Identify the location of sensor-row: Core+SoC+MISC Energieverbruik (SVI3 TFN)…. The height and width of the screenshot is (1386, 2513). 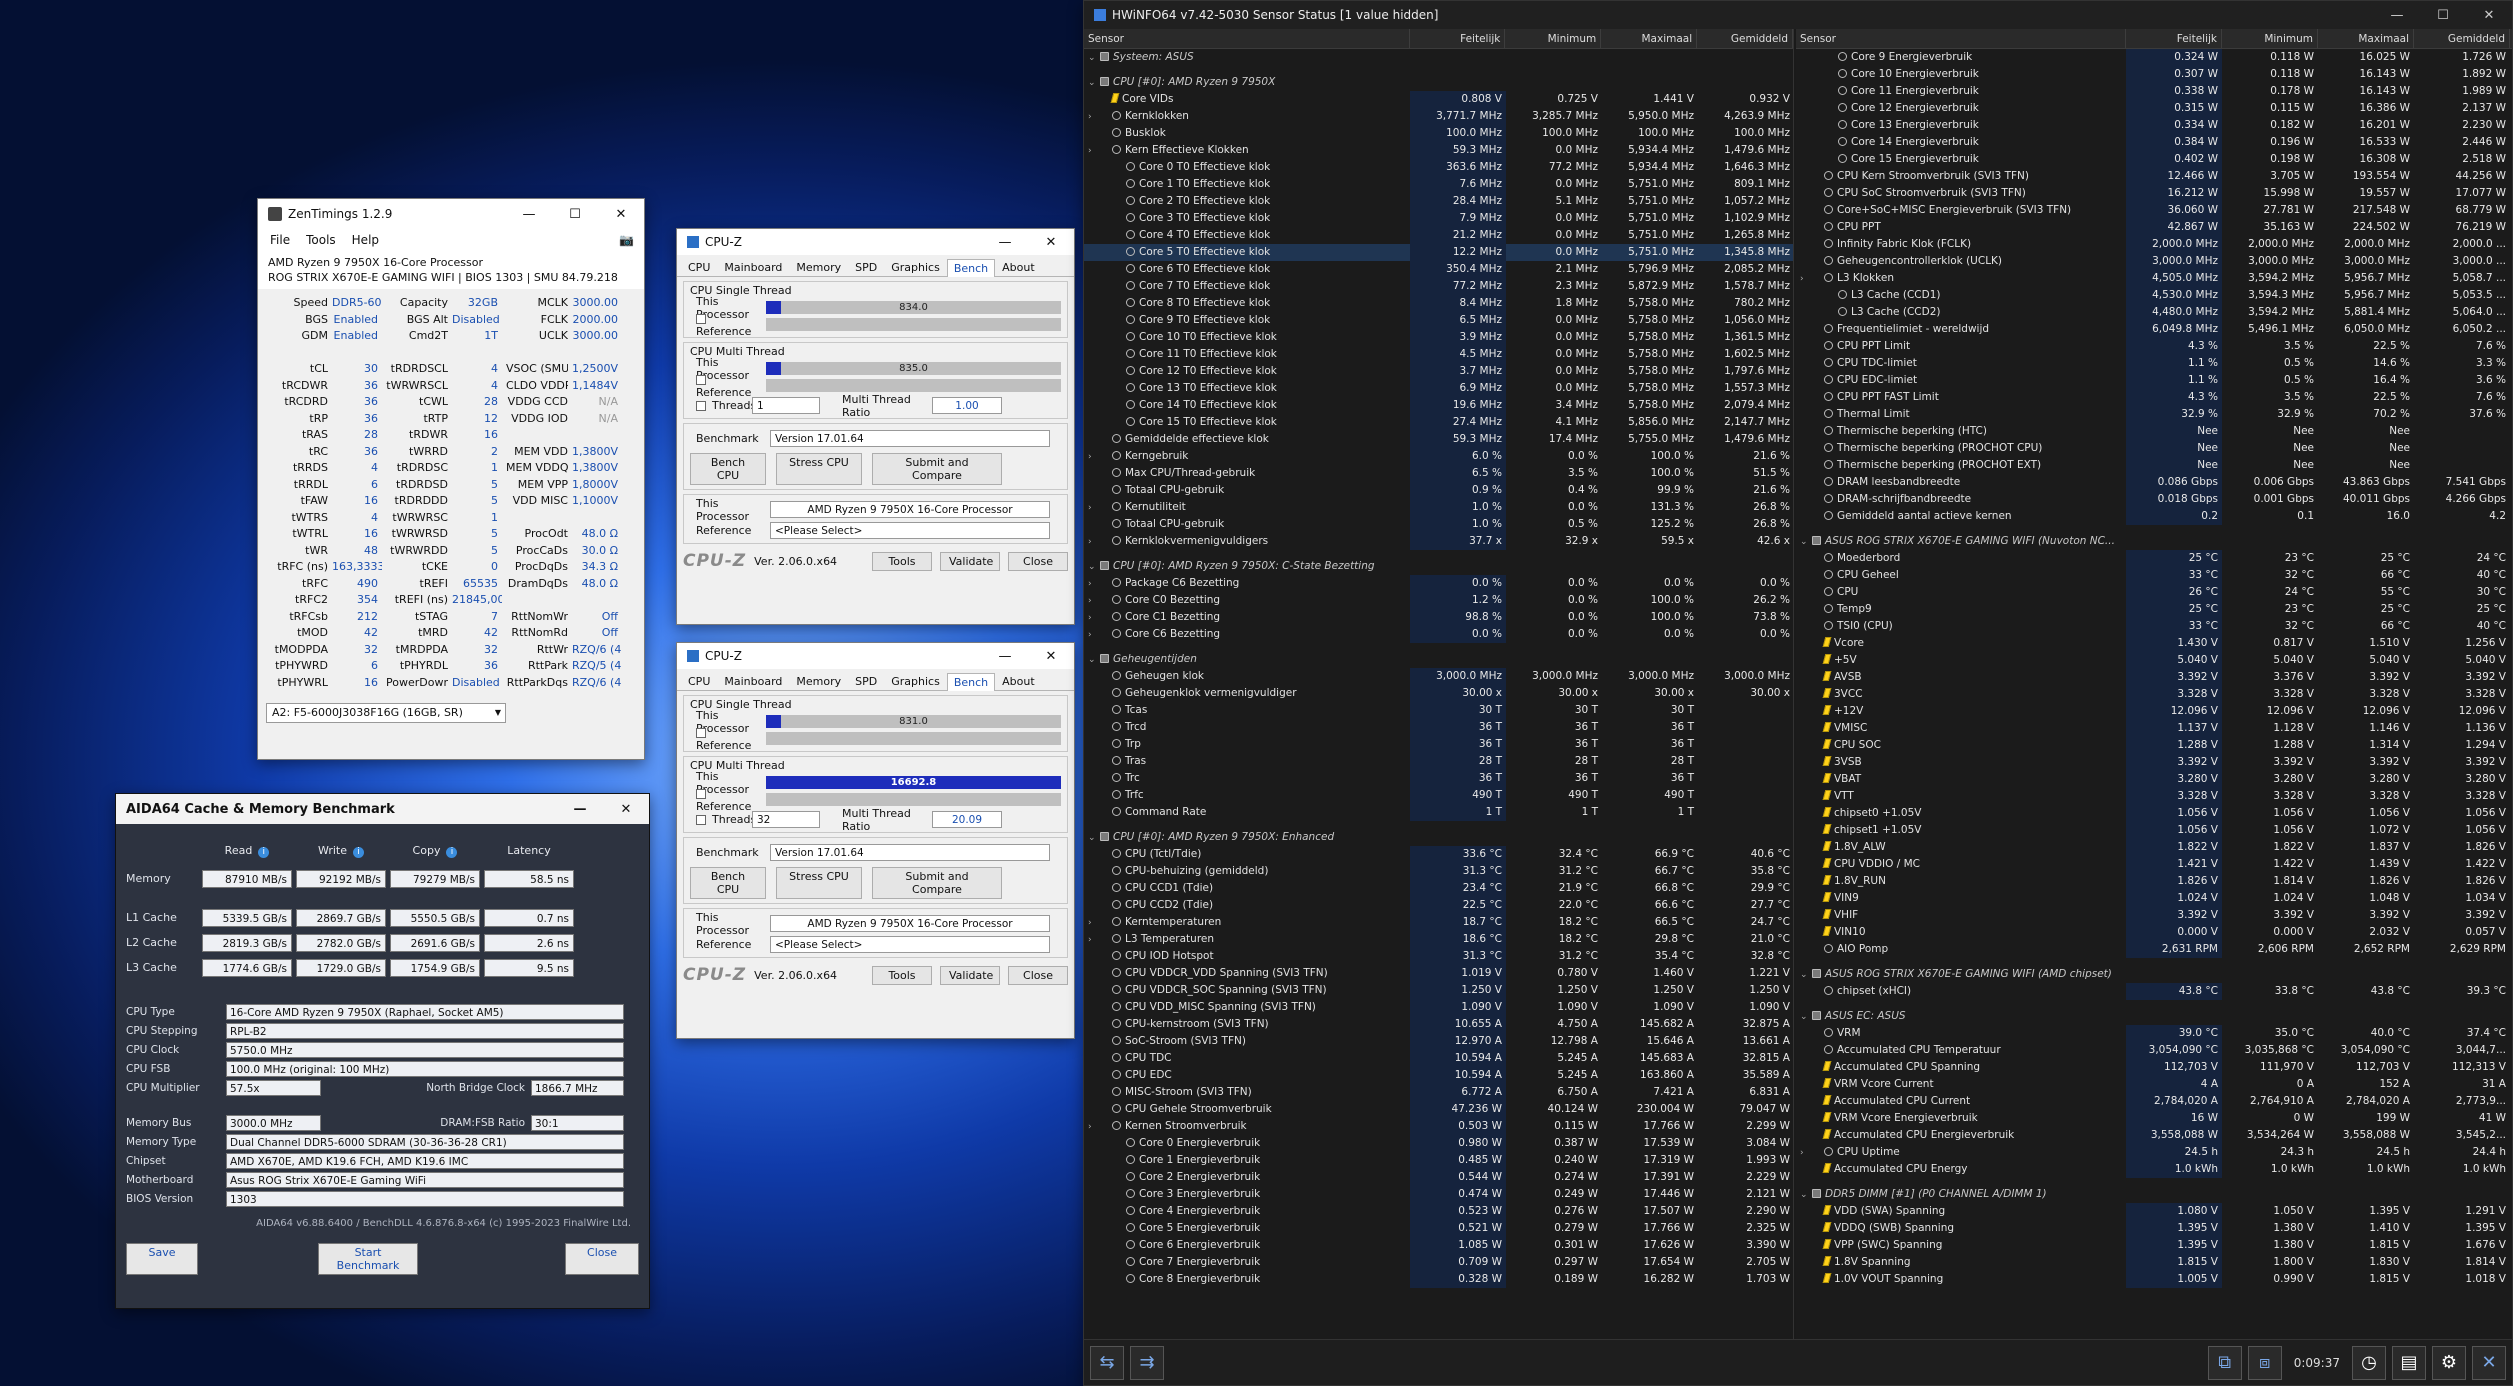
(2154, 210).